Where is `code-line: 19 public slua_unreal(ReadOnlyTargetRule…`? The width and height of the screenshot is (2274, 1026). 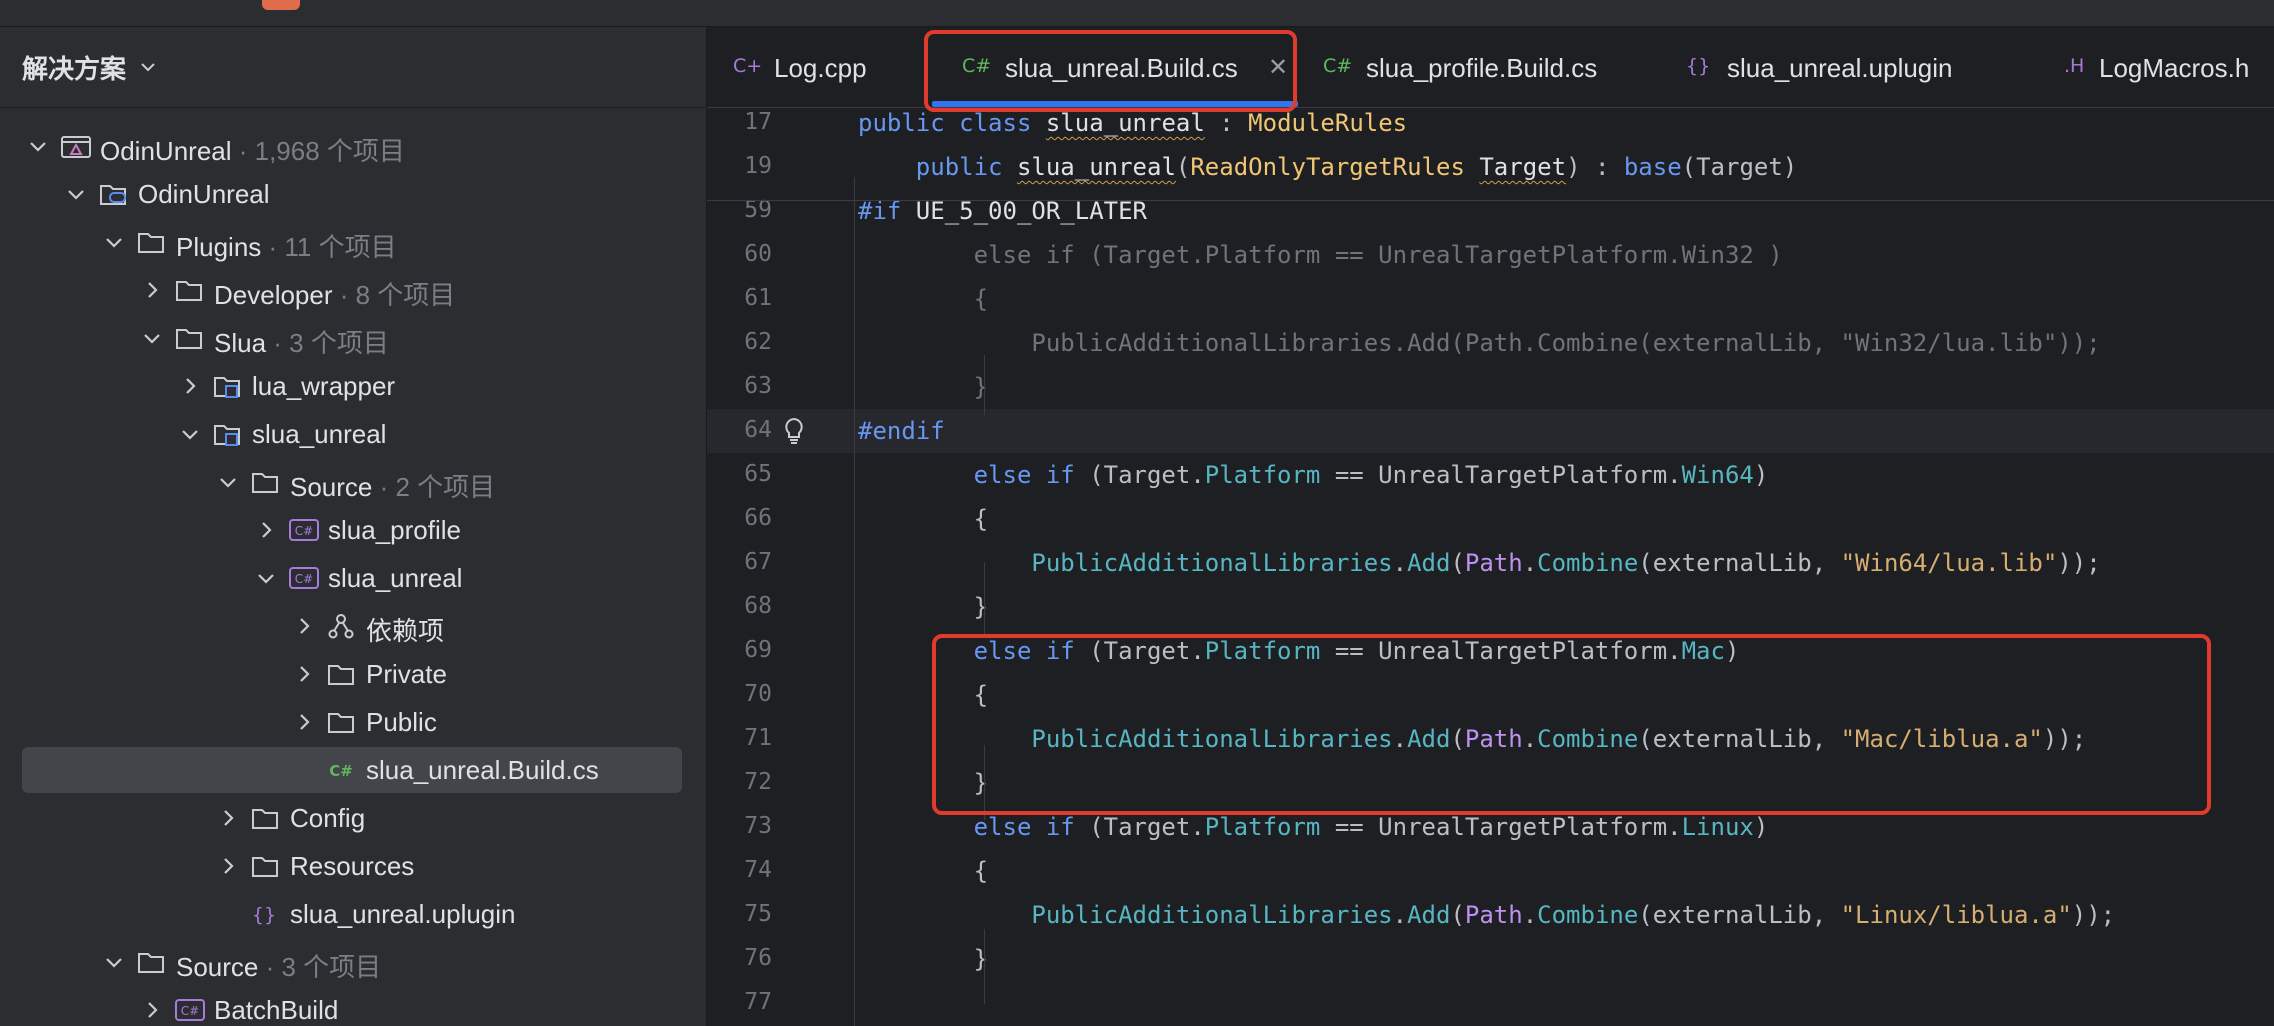
code-line: 19 public slua_unreal(ReadOnlyTargetRule… is located at coordinates (1490, 167).